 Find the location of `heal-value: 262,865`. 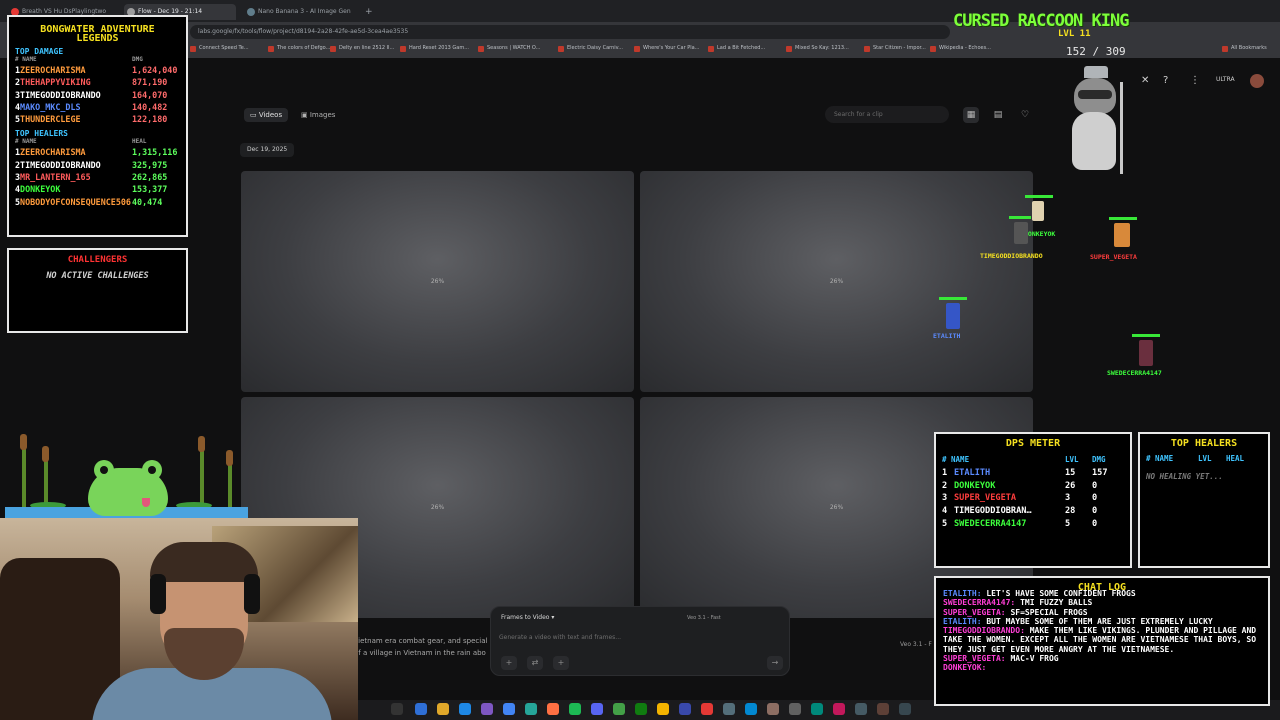

heal-value: 262,865 is located at coordinates (150, 177).